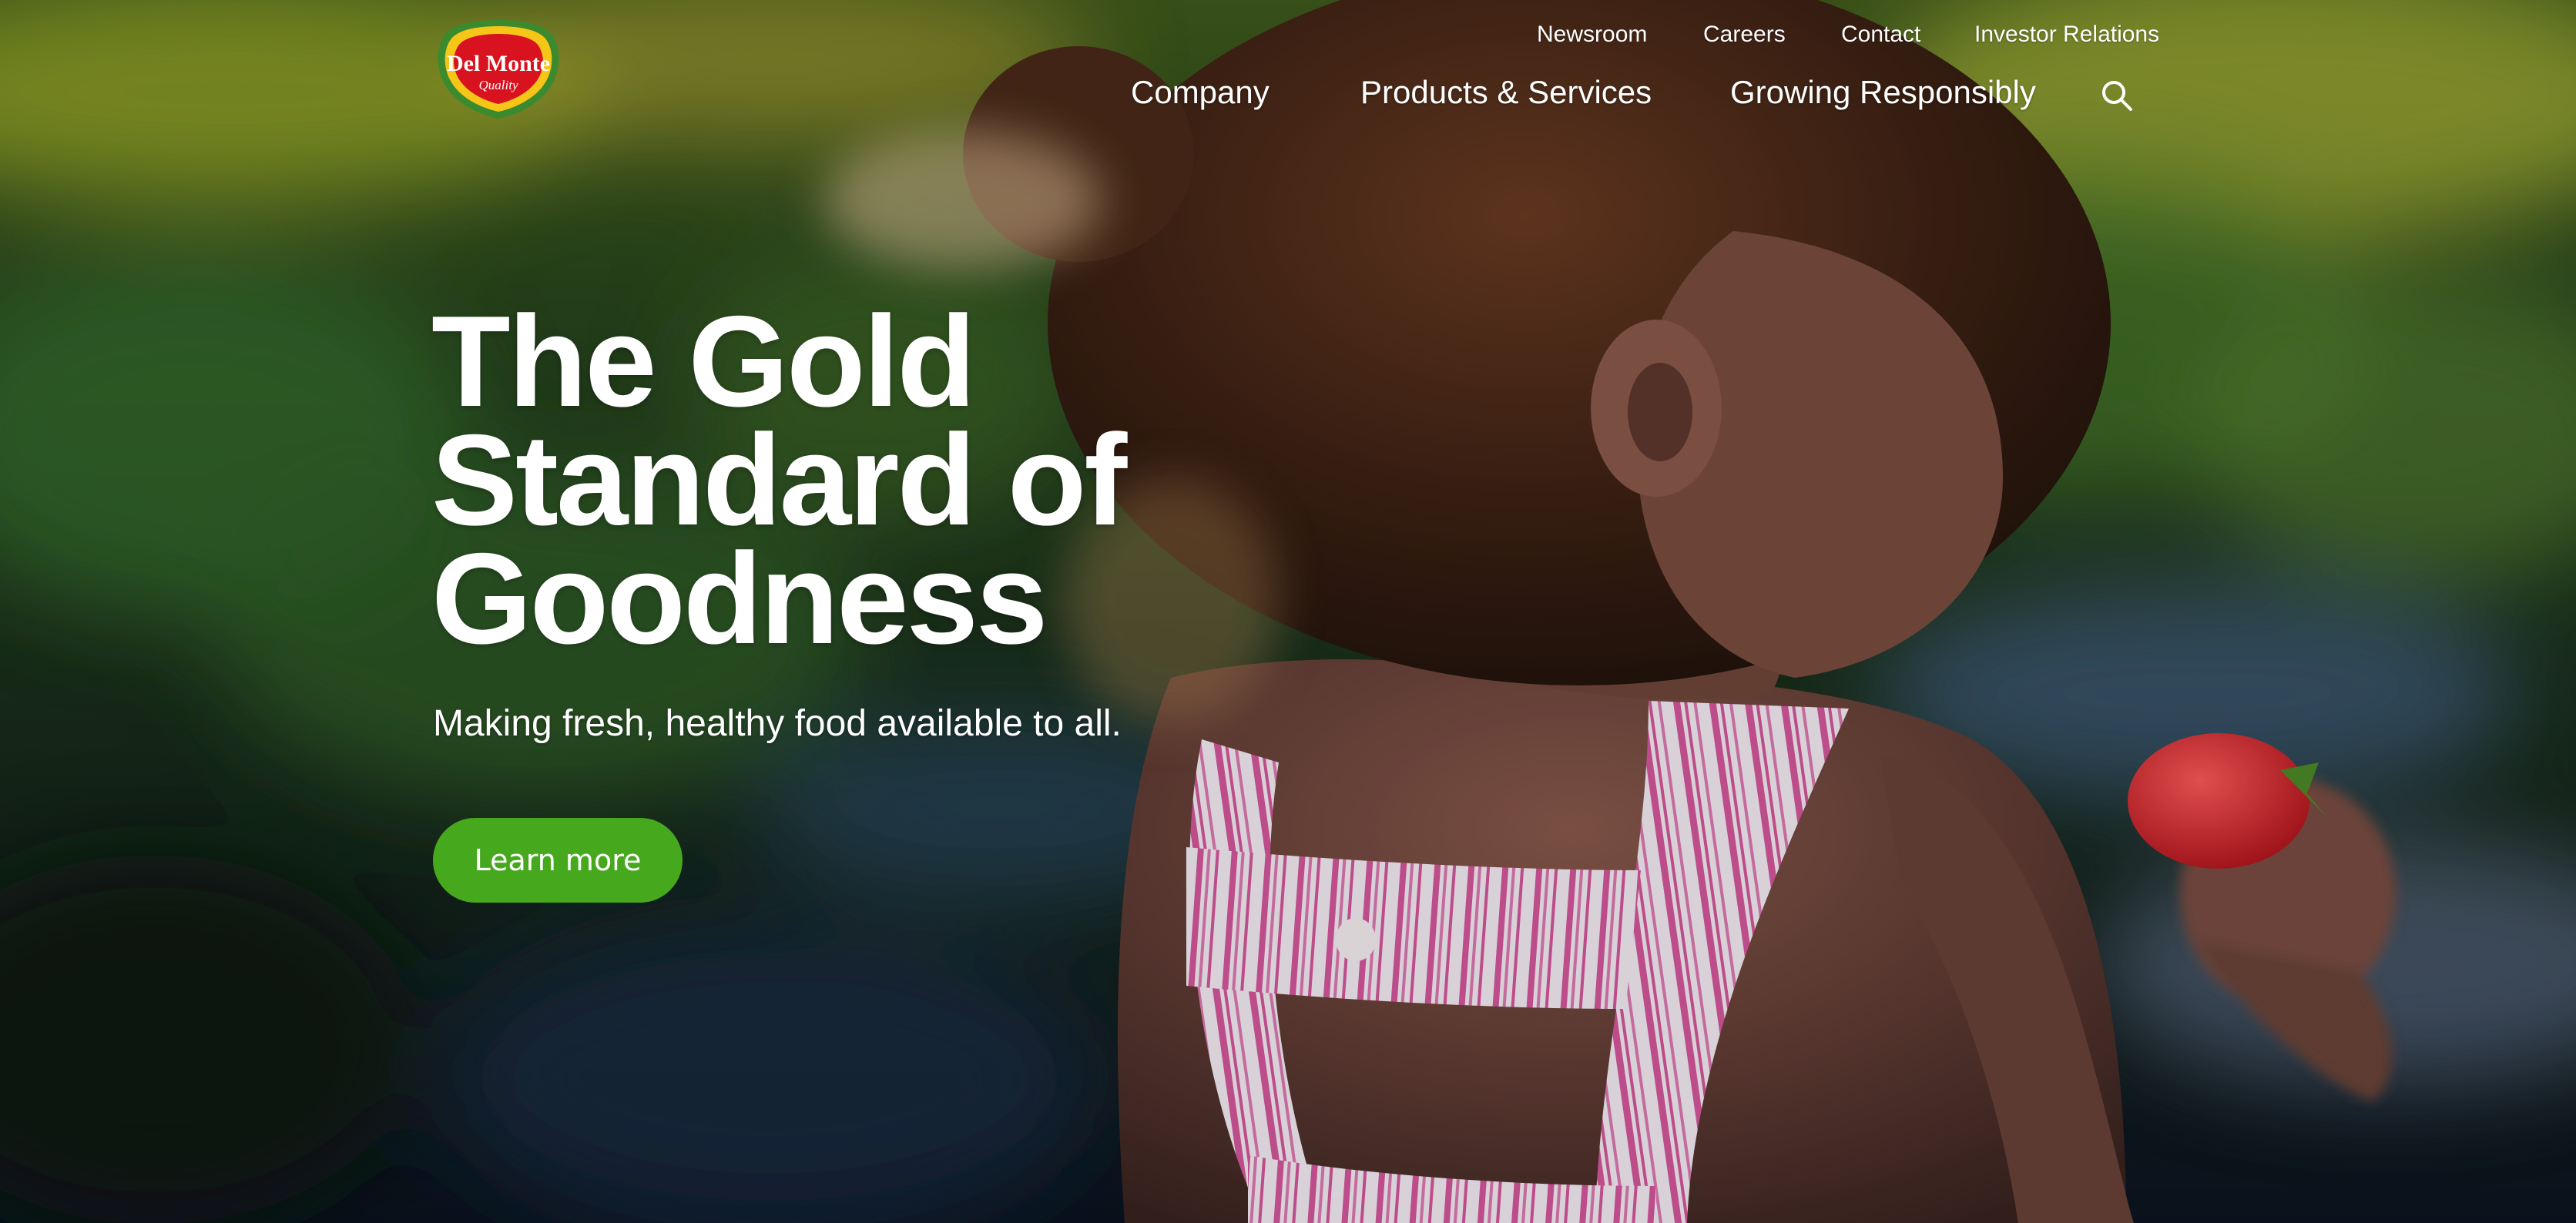 The height and width of the screenshot is (1223, 2576). I want to click on hero-headline: The Gold Standard of Goodness, so click(808, 480).